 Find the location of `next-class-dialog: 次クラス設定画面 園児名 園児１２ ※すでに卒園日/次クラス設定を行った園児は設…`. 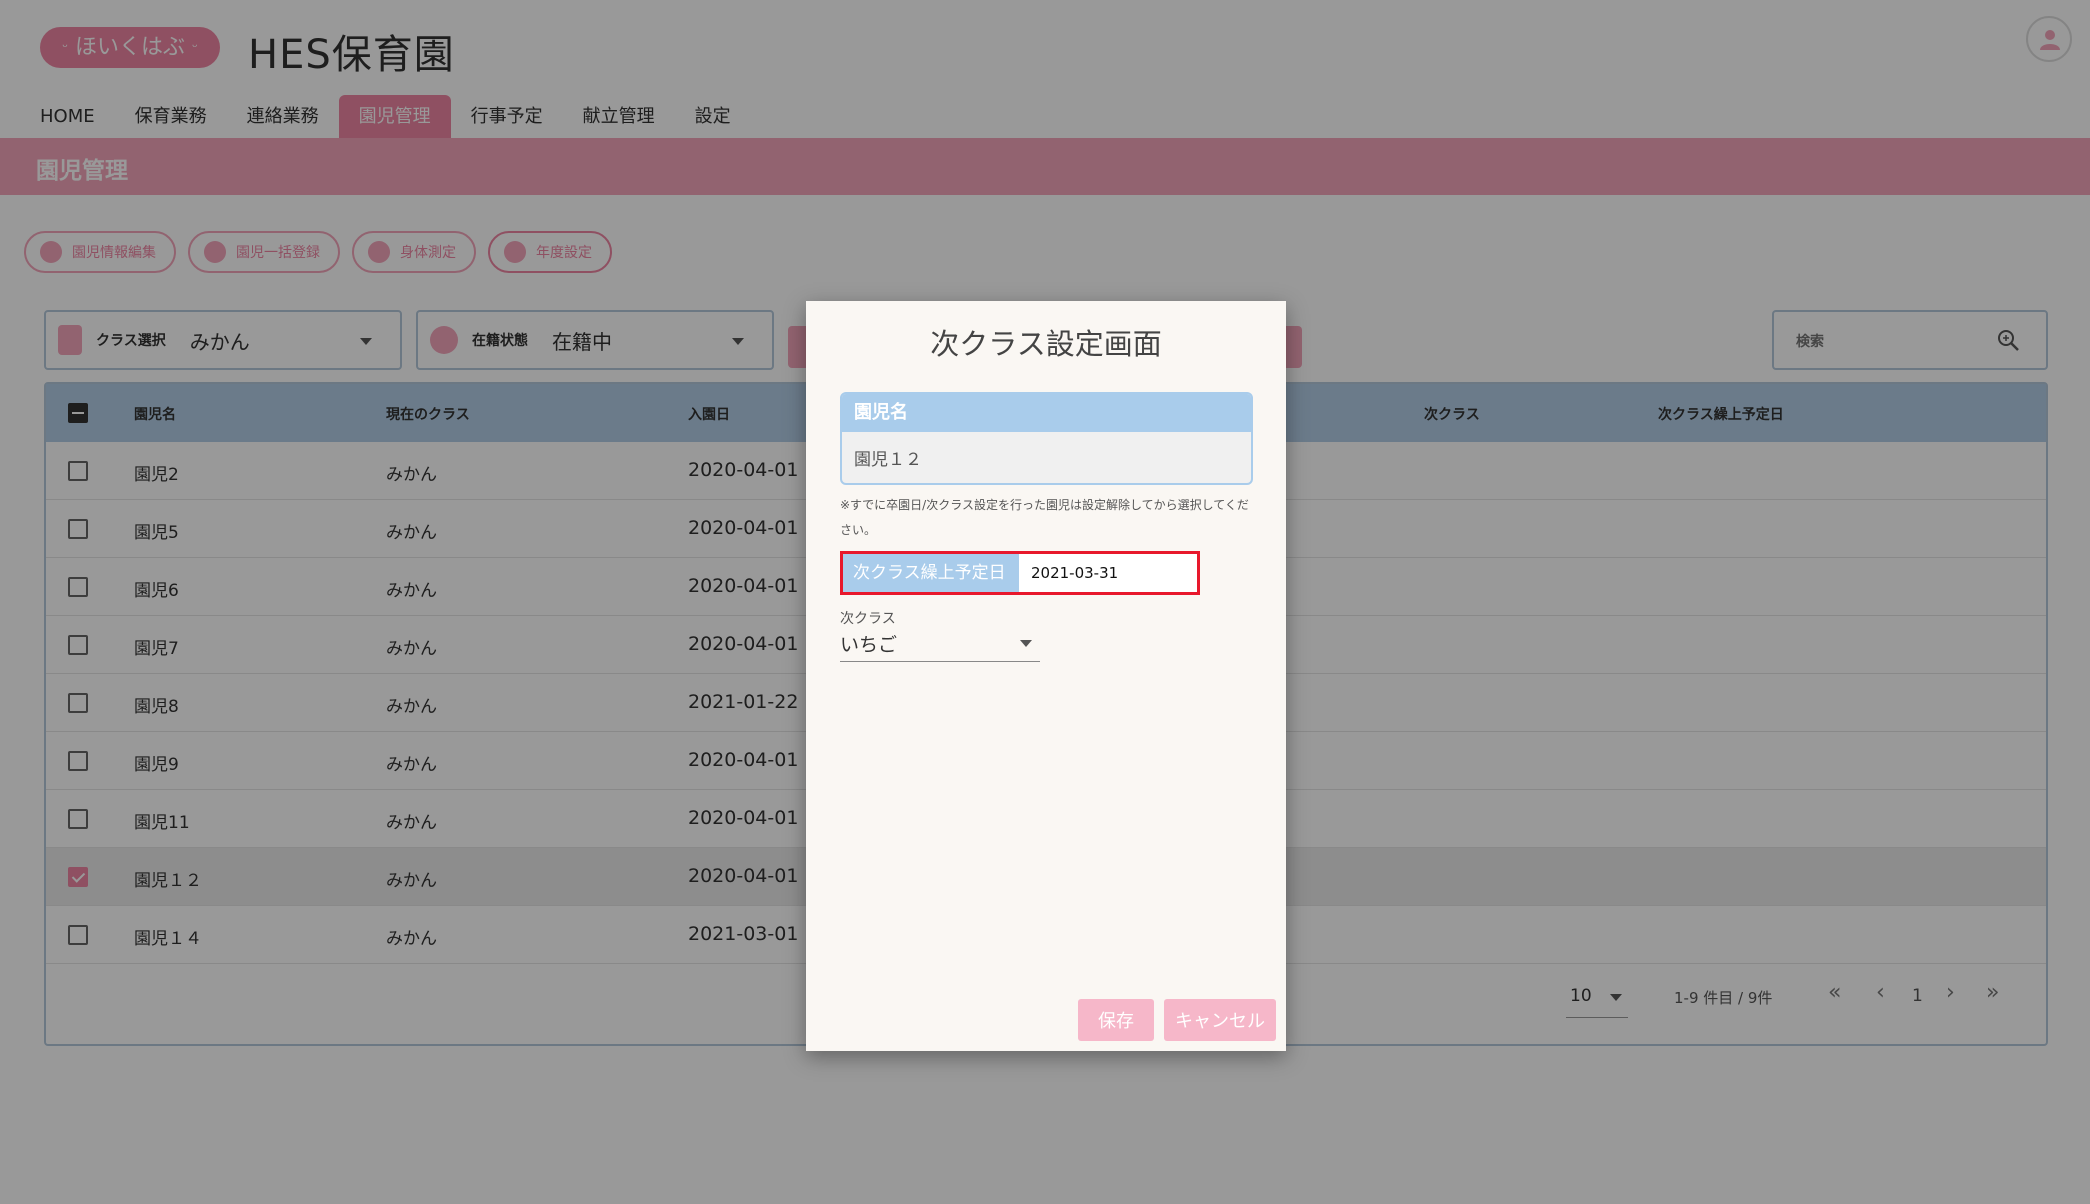

next-class-dialog: 次クラス設定画面 園児名 園児１２ ※すでに卒園日/次クラス設定を行った園児は設… is located at coordinates (1046, 676).